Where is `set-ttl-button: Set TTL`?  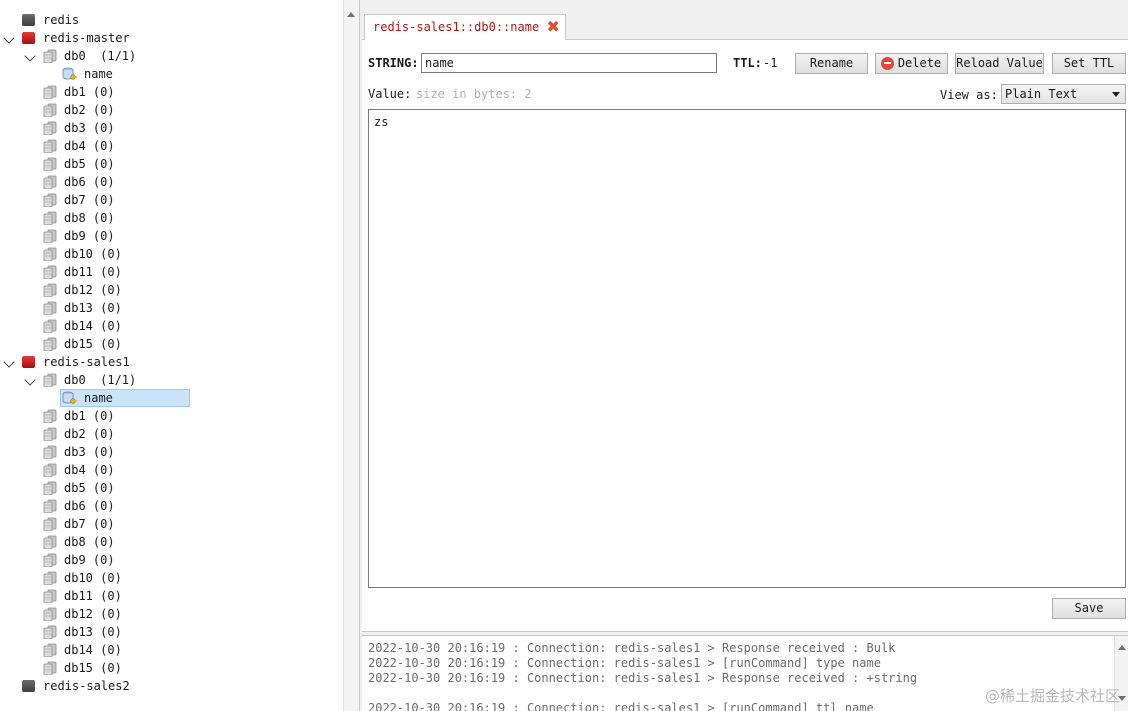 set-ttl-button: Set TTL is located at coordinates (1089, 63).